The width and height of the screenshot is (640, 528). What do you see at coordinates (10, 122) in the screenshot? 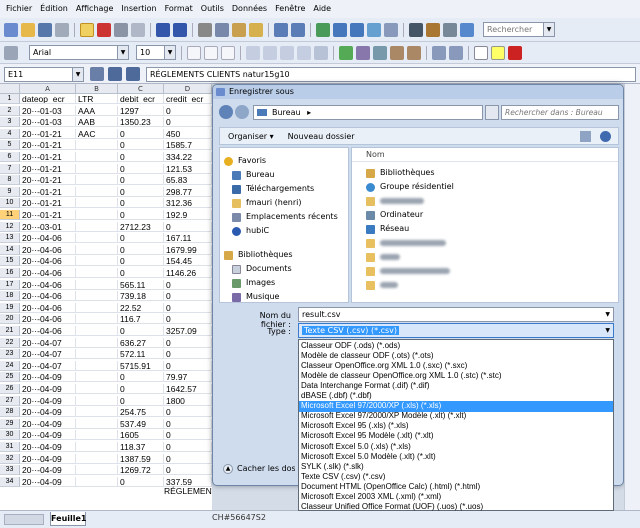
I see `row-header: 3` at bounding box center [10, 122].